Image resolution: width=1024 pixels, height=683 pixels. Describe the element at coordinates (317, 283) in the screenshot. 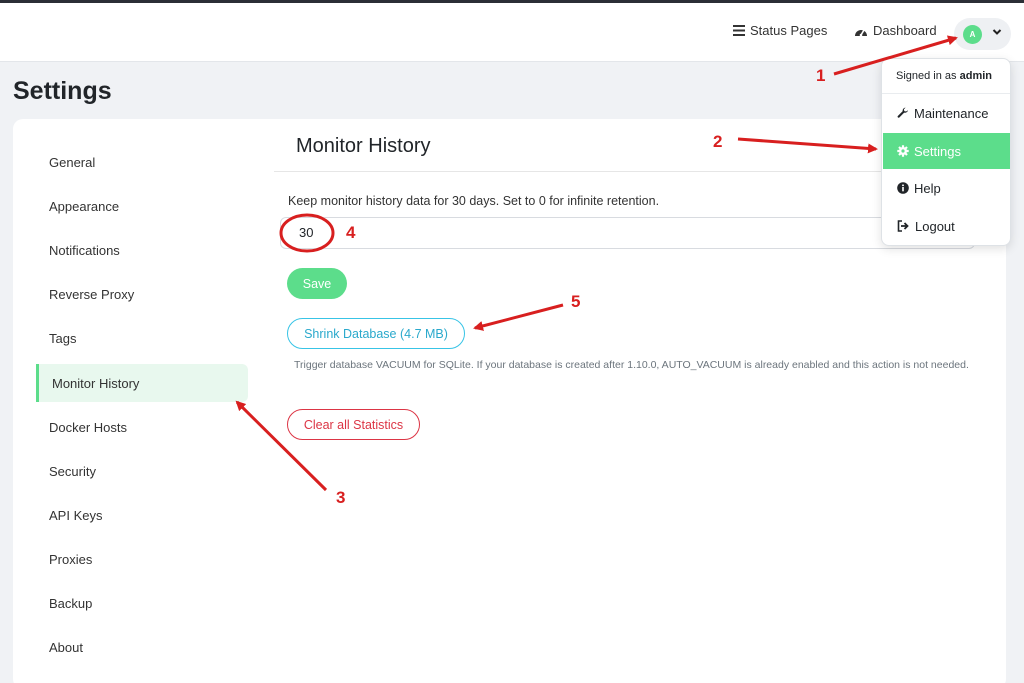

I see `save-button: Save` at that location.